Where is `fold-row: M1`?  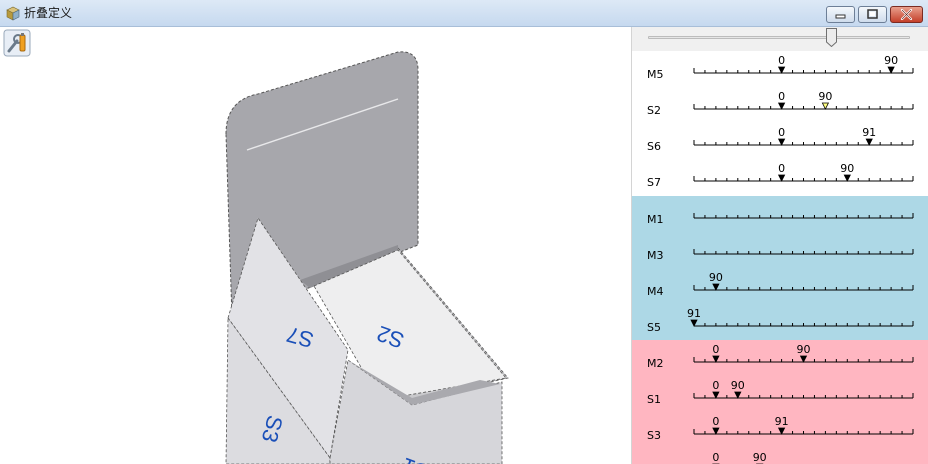 fold-row: M1 is located at coordinates (780, 214).